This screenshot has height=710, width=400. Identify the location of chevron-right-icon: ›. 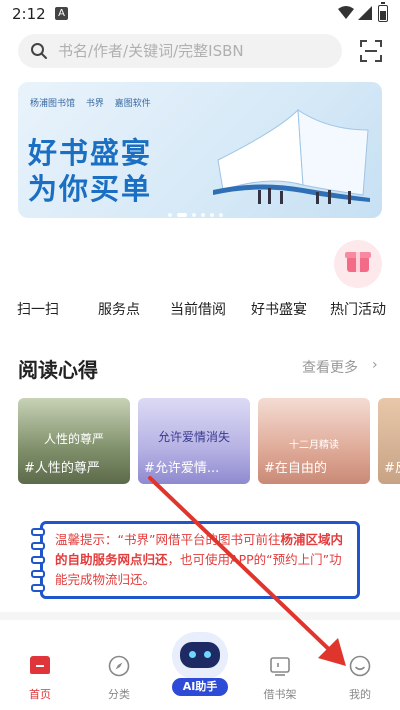
(375, 365).